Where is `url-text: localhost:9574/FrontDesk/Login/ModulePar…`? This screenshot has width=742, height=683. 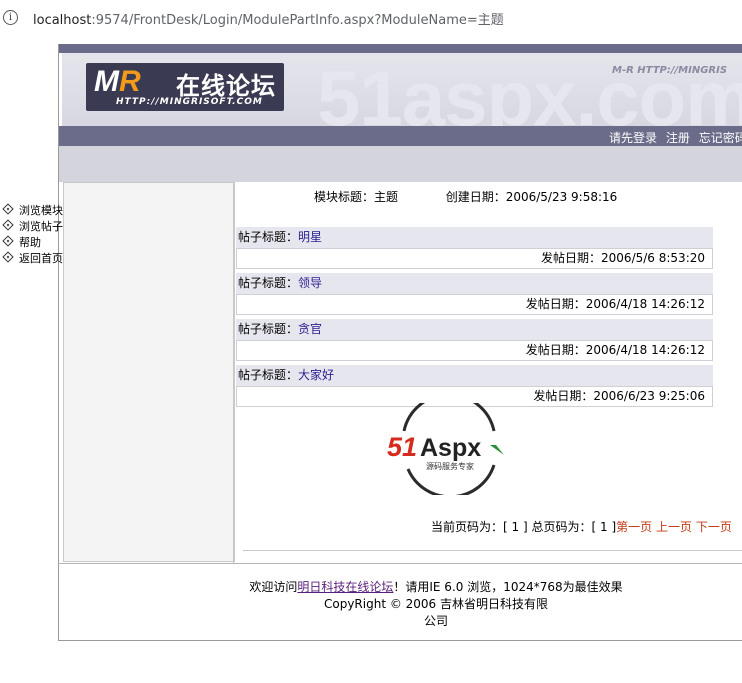
url-text: localhost:9574/FrontDesk/Login/ModulePar… is located at coordinates (268, 18).